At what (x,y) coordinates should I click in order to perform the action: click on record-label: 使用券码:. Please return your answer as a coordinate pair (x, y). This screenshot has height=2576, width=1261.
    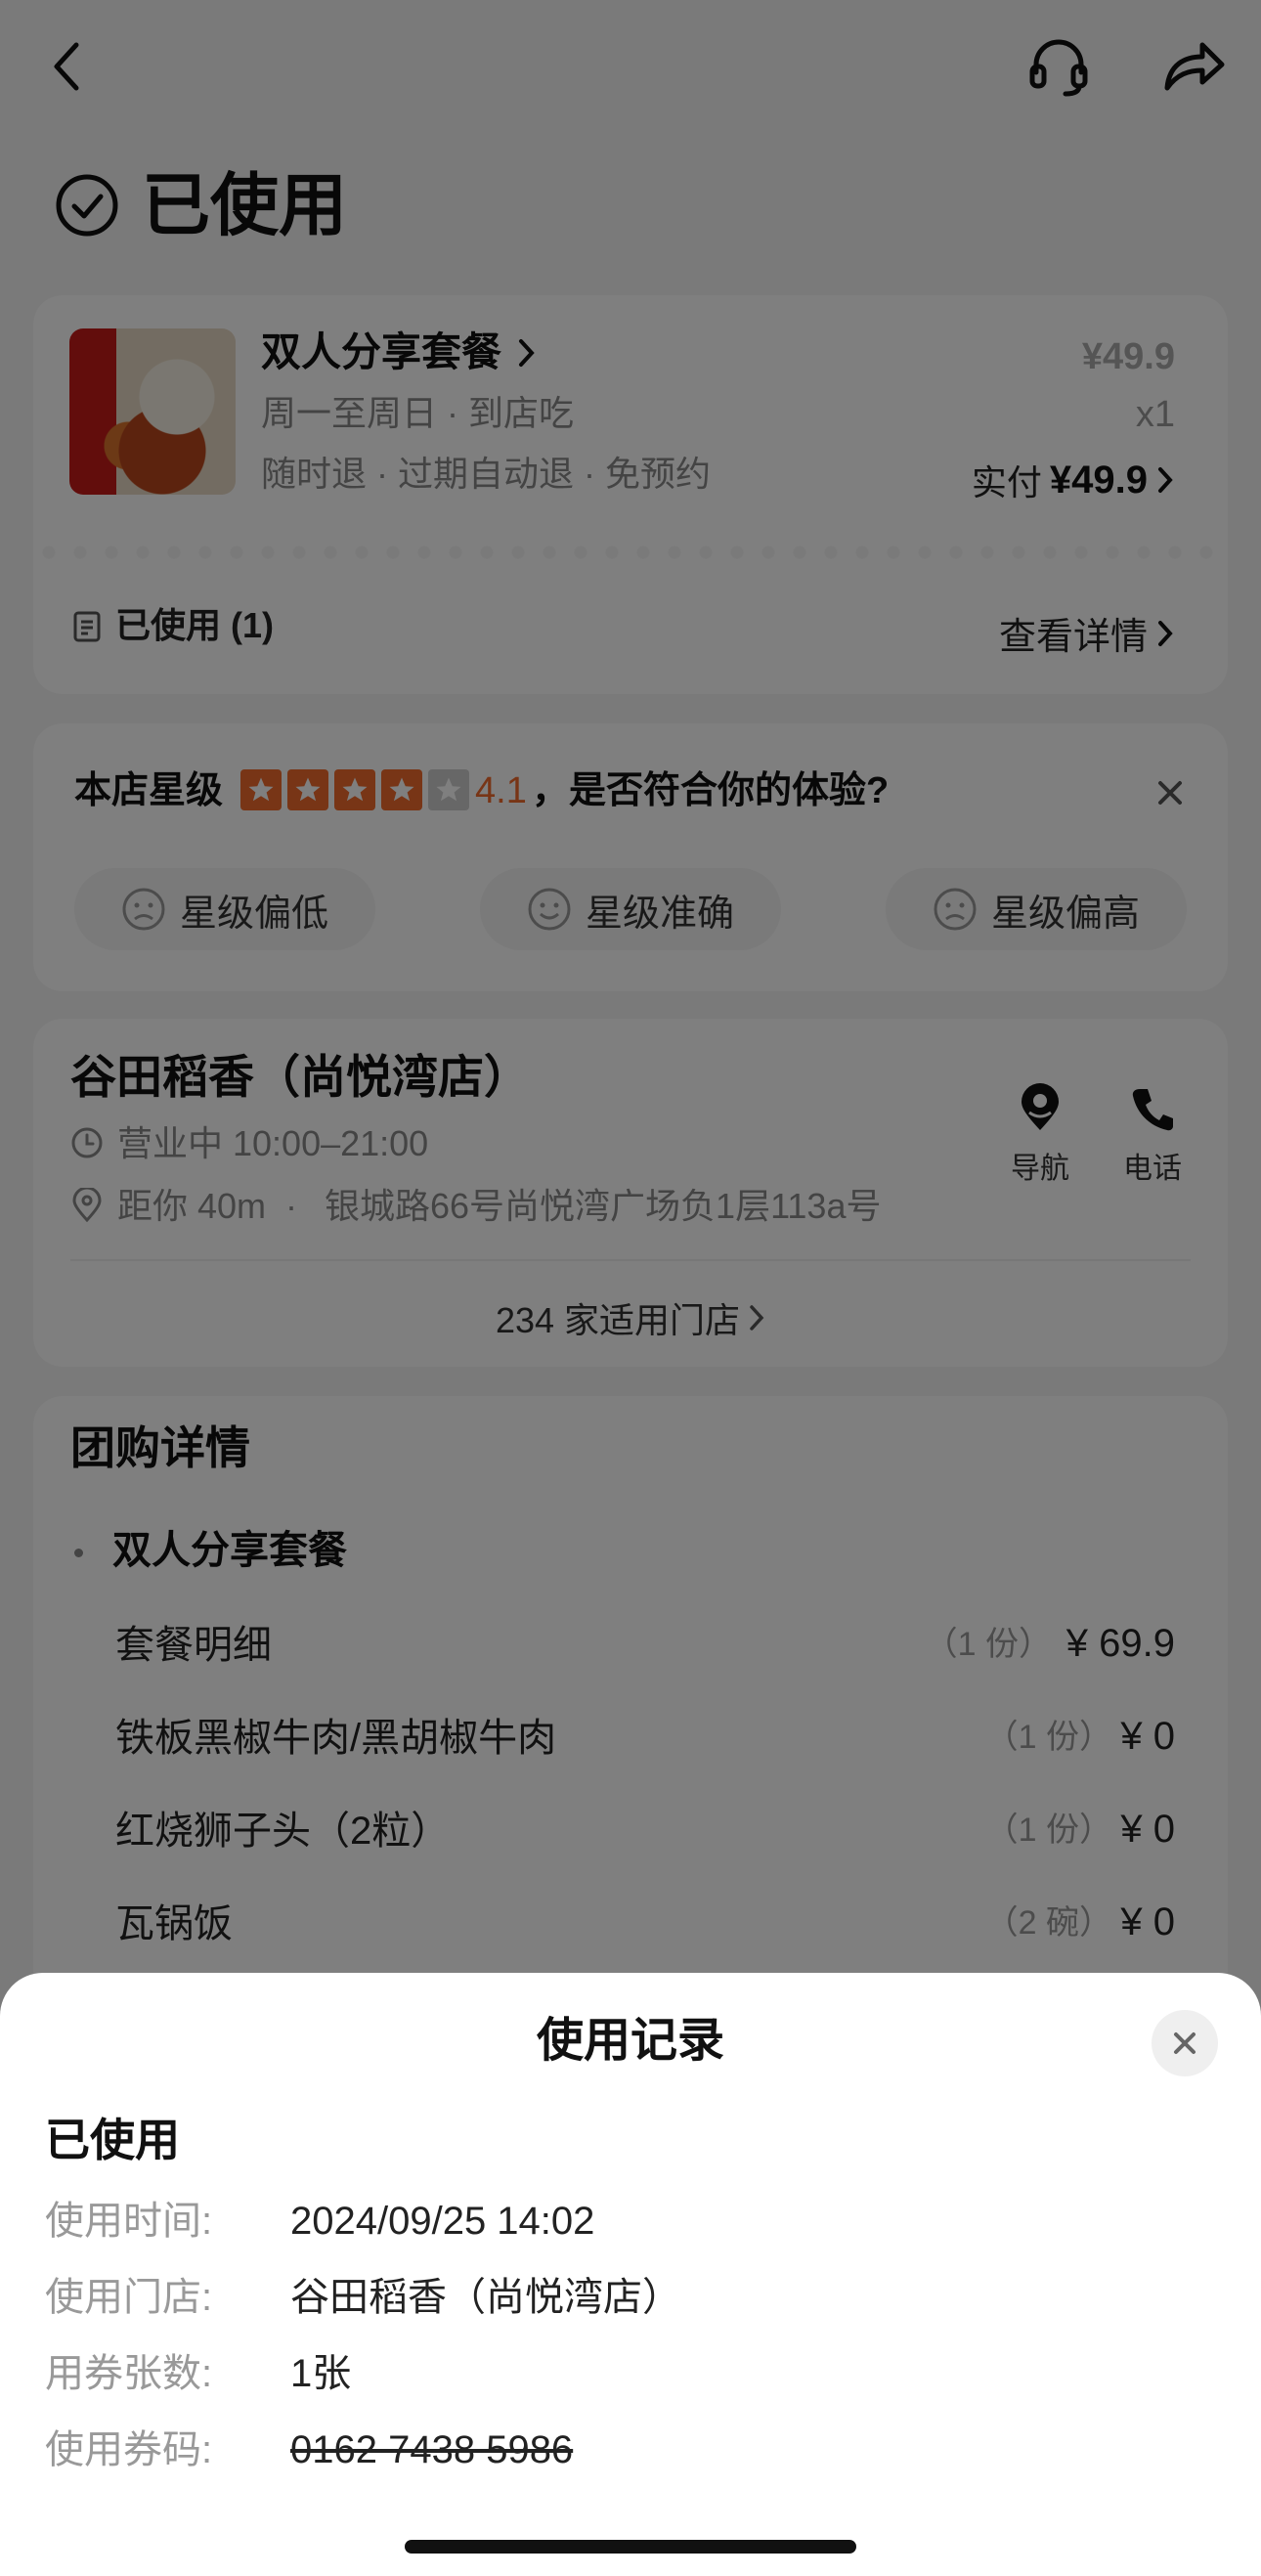
    Looking at the image, I should click on (129, 2449).